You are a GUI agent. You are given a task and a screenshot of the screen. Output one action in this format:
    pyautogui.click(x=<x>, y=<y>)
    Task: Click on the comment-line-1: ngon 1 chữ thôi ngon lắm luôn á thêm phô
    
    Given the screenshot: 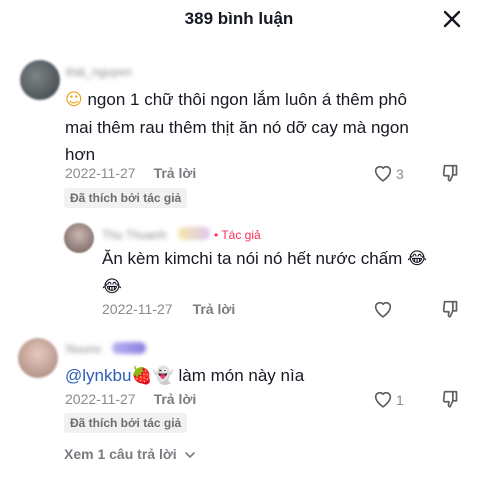 What is the action you would take?
    pyautogui.click(x=247, y=99)
    